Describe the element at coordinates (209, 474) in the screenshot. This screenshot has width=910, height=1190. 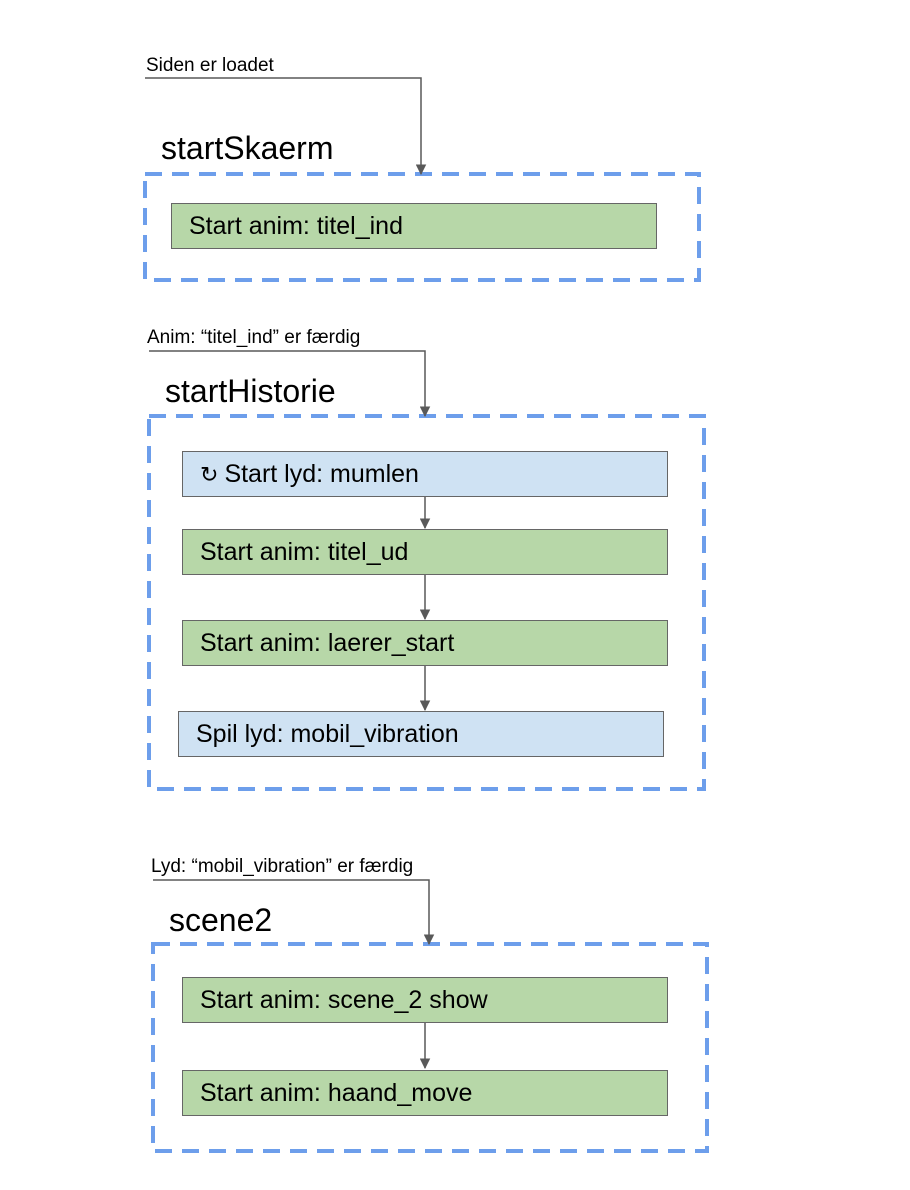
I see `loop-icon: ↻` at that location.